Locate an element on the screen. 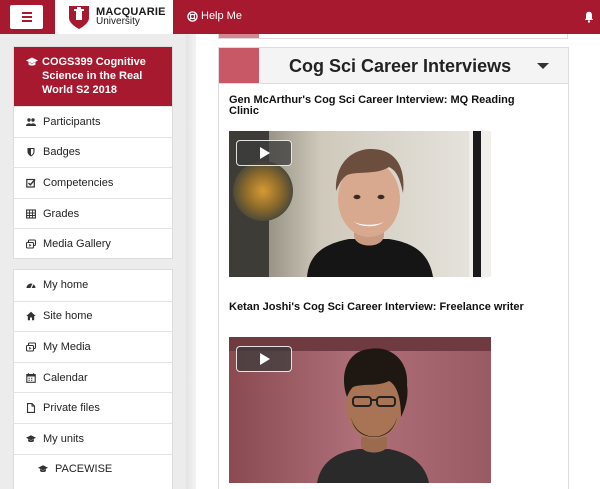 The image size is (600, 489). shield-icon is located at coordinates (31, 152).